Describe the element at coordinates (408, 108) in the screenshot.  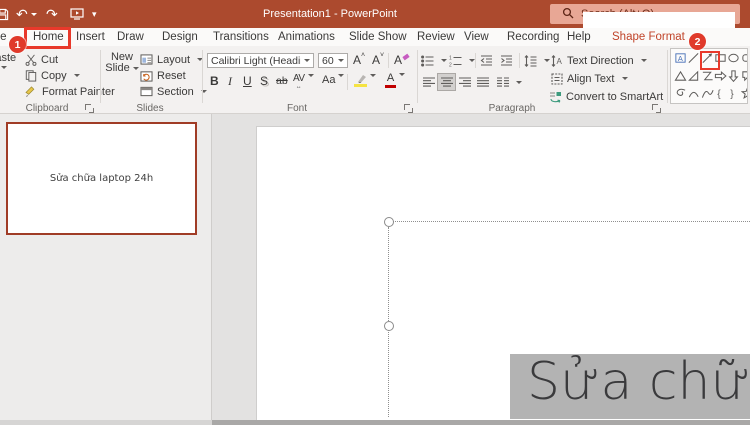
I see `font-dialog-launcher-icon` at that location.